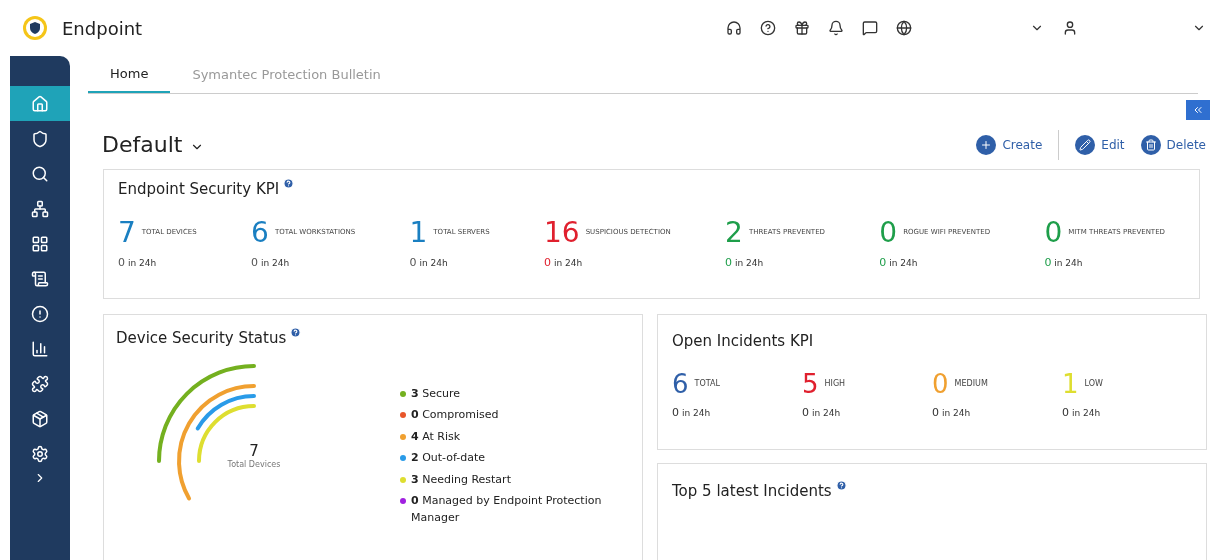  I want to click on kpi-label: MEDIUM, so click(971, 384).